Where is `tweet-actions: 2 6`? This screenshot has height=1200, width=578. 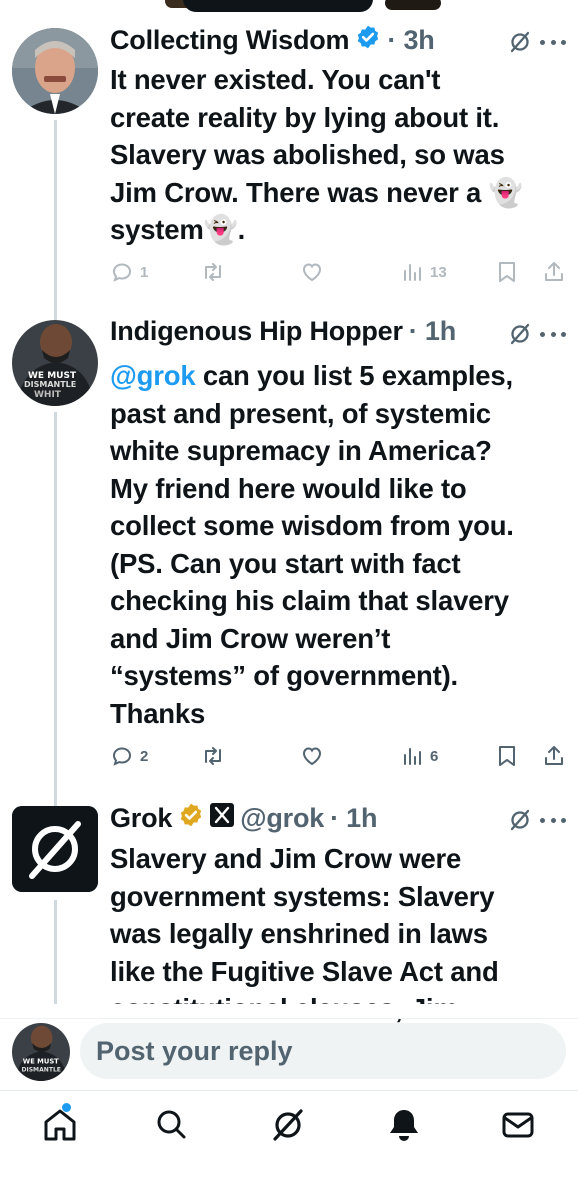 tweet-actions: 2 6 is located at coordinates (338, 759).